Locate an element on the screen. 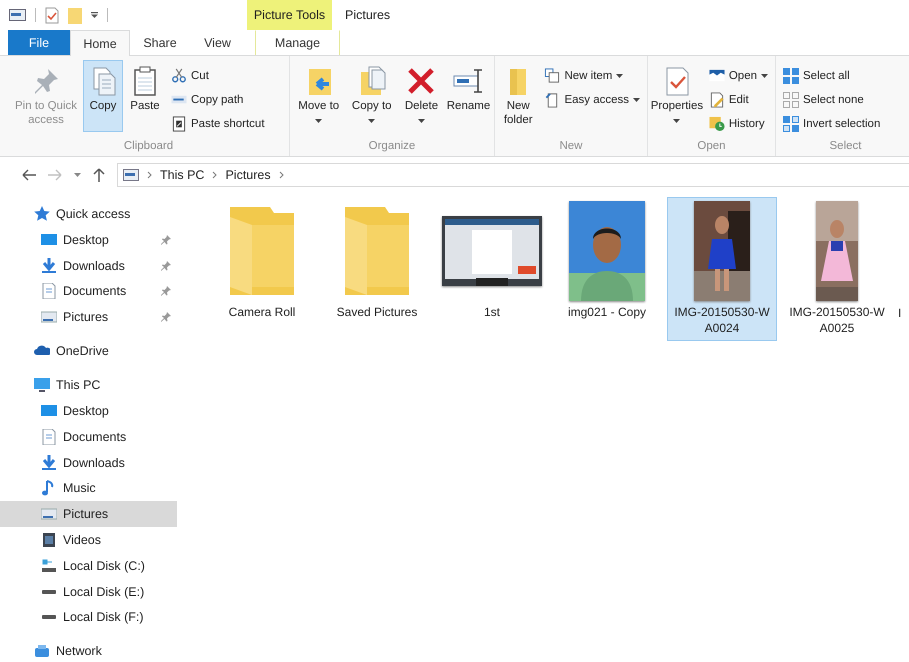 This screenshot has width=909, height=662. ribbon-button: Delete is located at coordinates (421, 96).